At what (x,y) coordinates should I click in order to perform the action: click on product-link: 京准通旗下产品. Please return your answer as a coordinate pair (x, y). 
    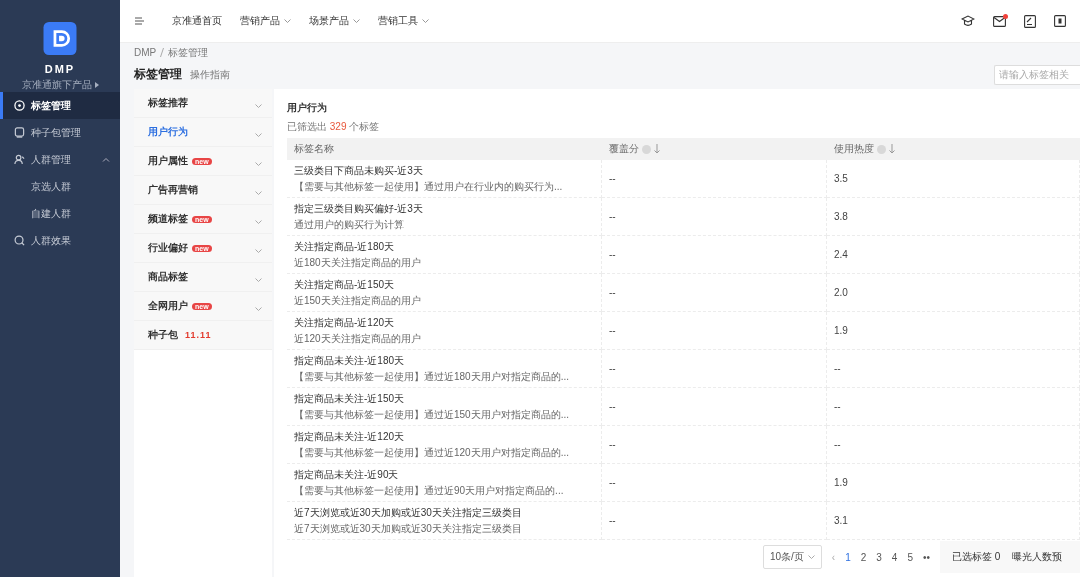
    Looking at the image, I should click on (56, 85).